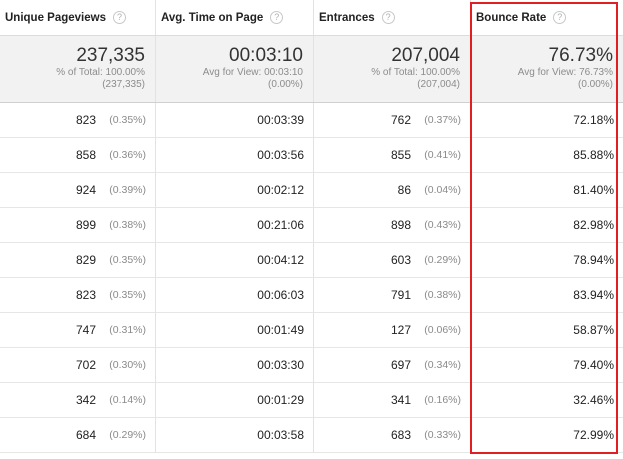 The height and width of the screenshot is (459, 623). What do you see at coordinates (85, 190) in the screenshot?
I see `unique-pageviews-value: 924` at bounding box center [85, 190].